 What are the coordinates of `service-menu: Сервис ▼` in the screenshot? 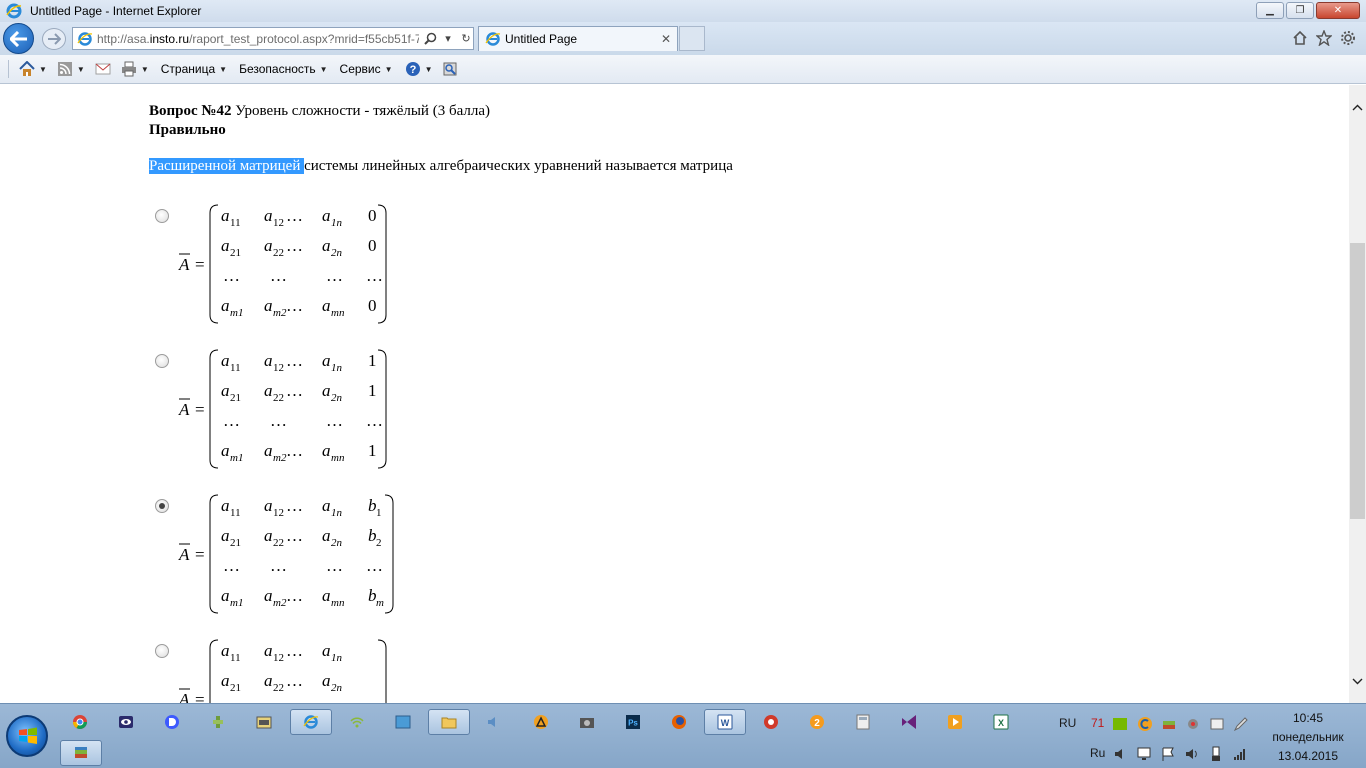 It's located at (366, 69).